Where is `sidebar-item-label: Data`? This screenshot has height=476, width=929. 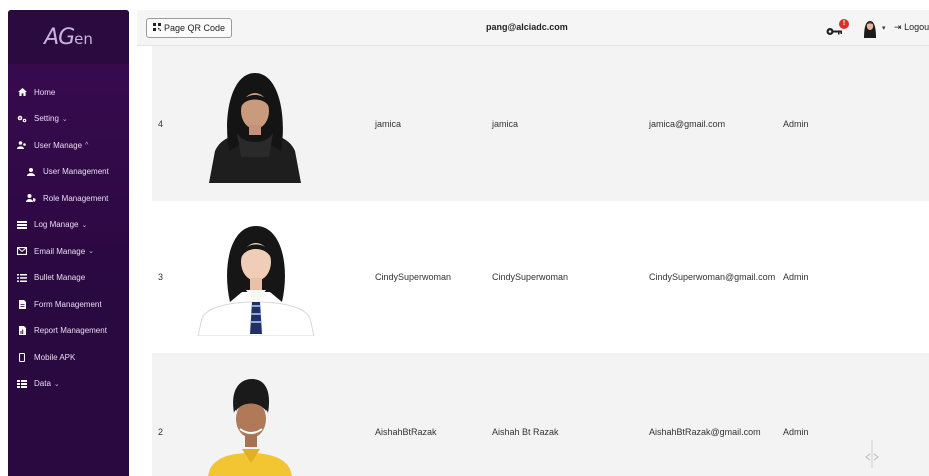 sidebar-item-label: Data is located at coordinates (42, 384).